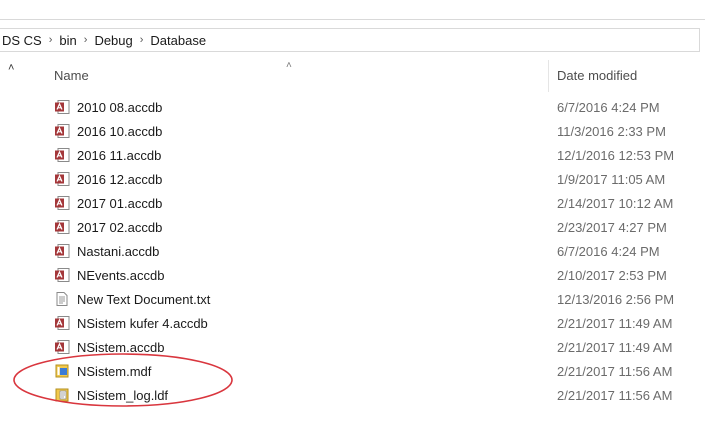  Describe the element at coordinates (11, 68) in the screenshot. I see `chevron-up-icon: ˄` at that location.